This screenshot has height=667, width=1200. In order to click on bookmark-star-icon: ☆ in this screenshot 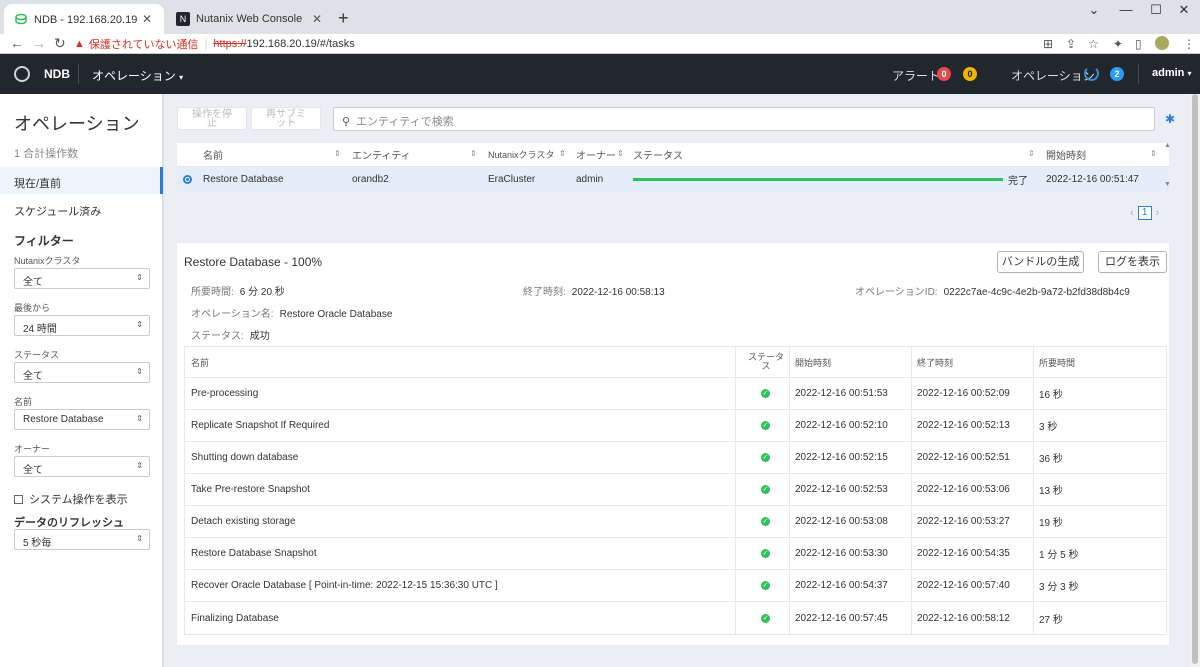, I will do `click(1093, 44)`.